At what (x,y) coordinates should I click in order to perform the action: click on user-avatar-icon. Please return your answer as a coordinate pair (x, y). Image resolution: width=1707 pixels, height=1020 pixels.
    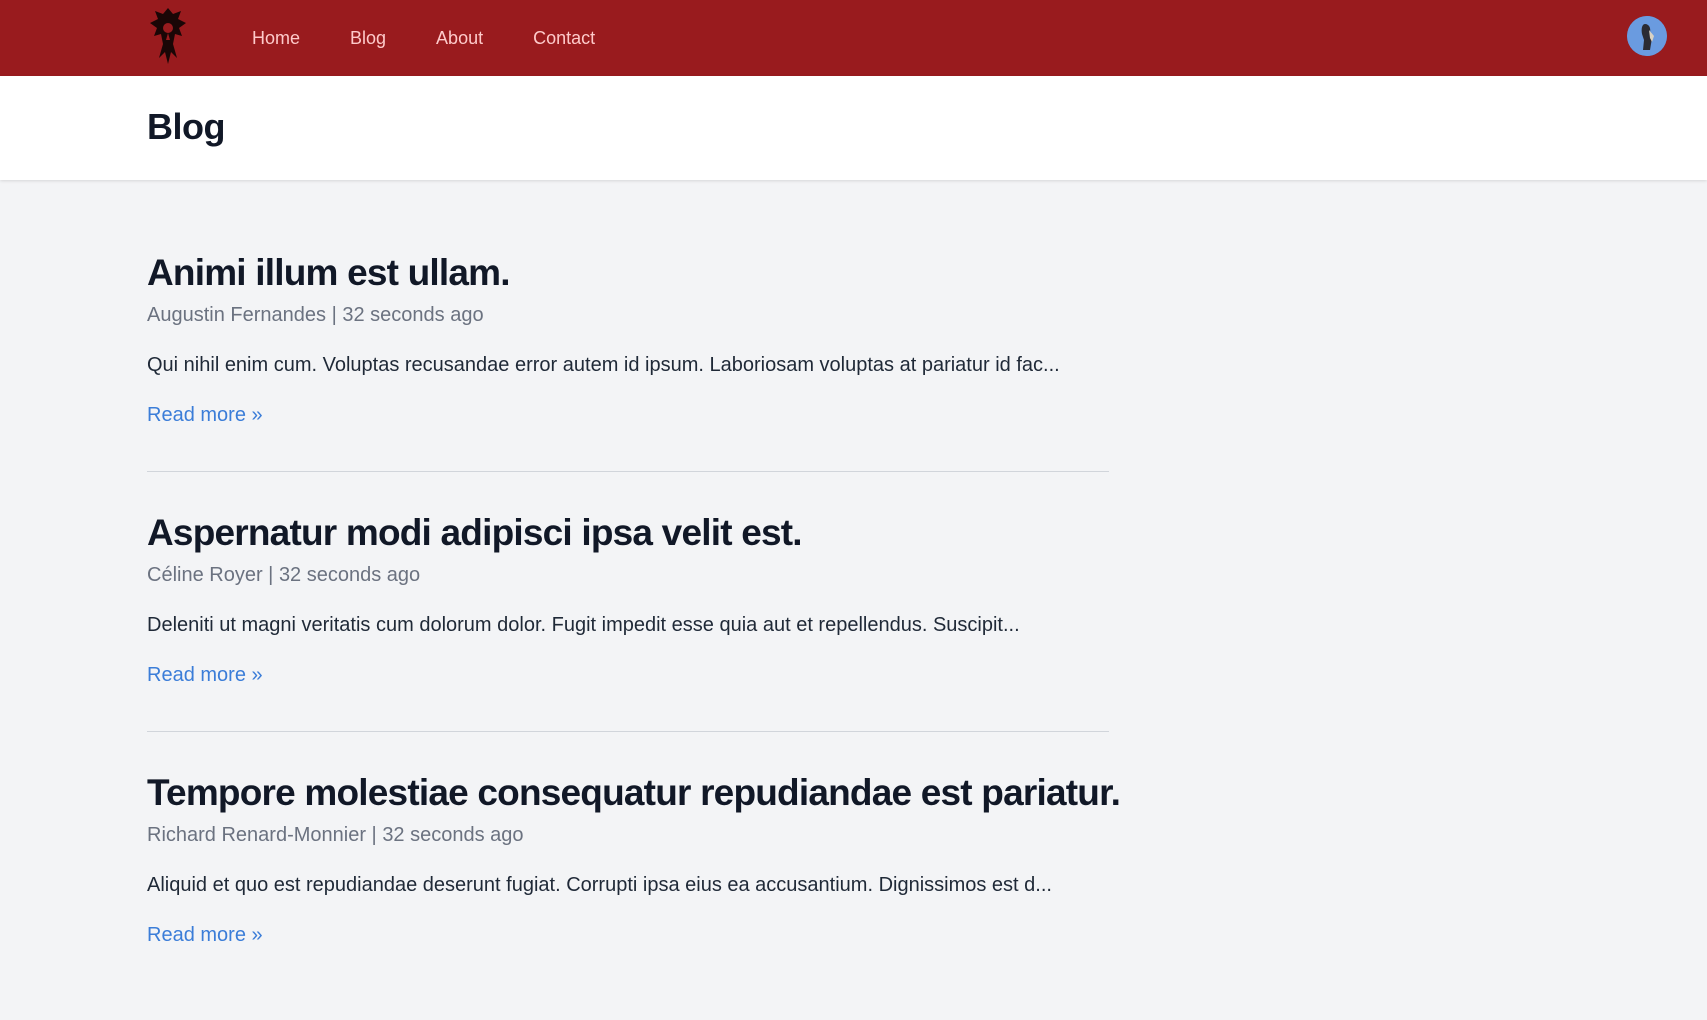
    Looking at the image, I should click on (1647, 36).